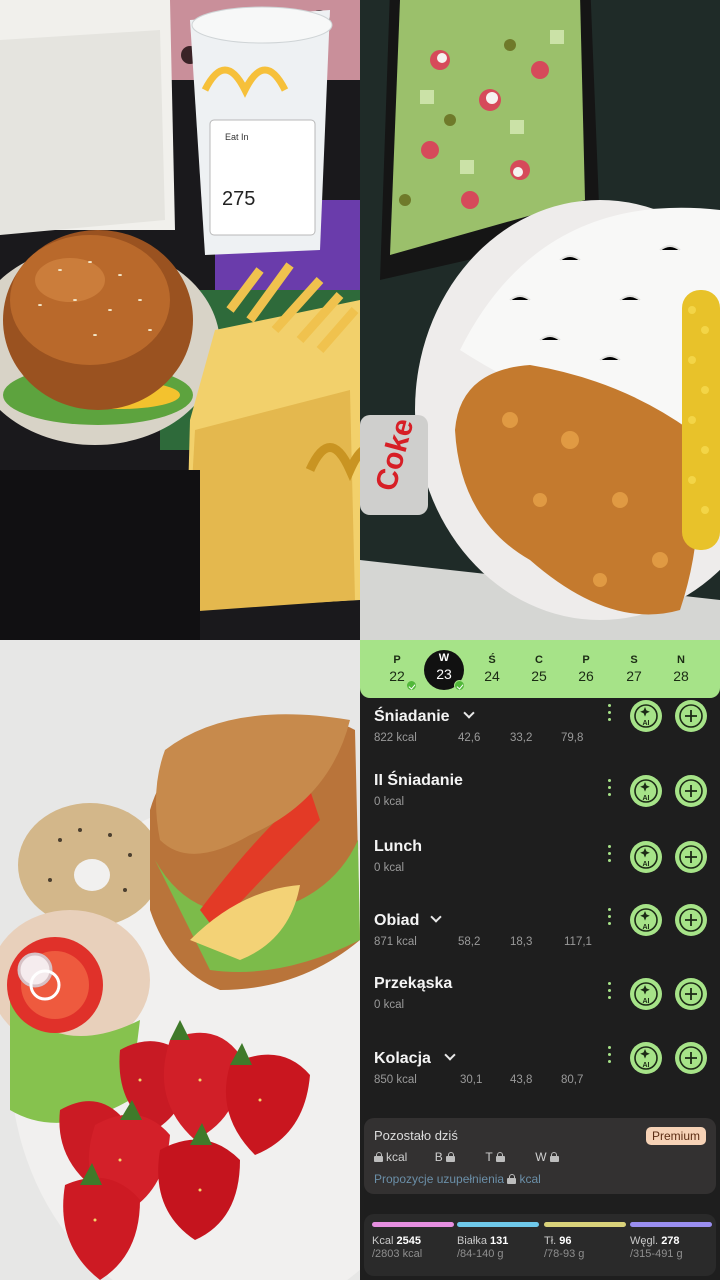 This screenshot has height=1280, width=720. Describe the element at coordinates (402, 1058) in the screenshot. I see `meal-name: Kolacja` at that location.